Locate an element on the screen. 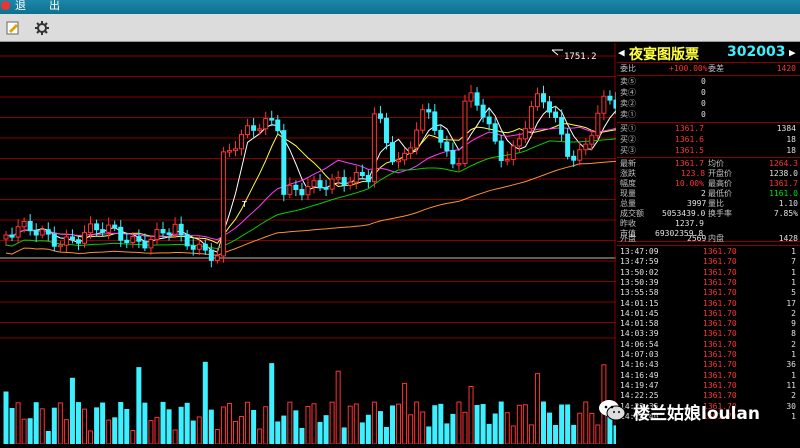  stock-name: 夜宴图版票 is located at coordinates (664, 55).